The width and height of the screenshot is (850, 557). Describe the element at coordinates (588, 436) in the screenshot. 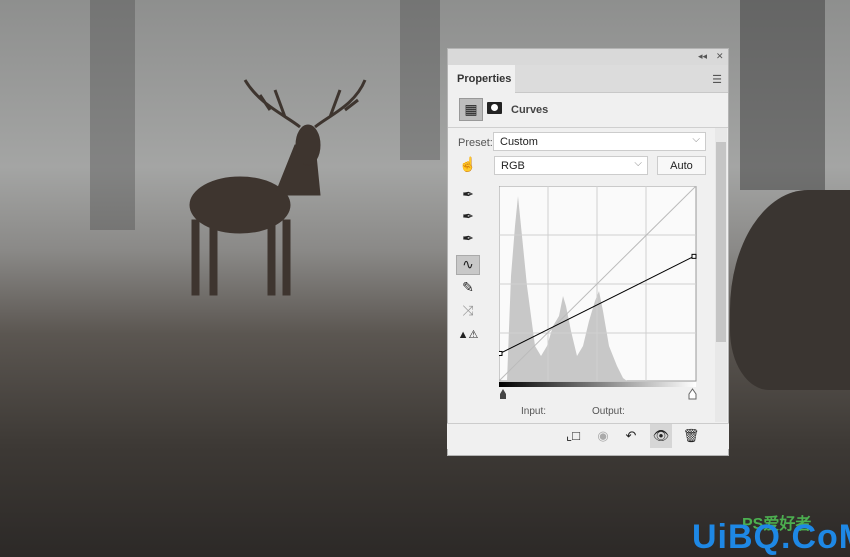

I see `panel-footer: ⌞□ ◉ ↶ 👁 🗑` at that location.